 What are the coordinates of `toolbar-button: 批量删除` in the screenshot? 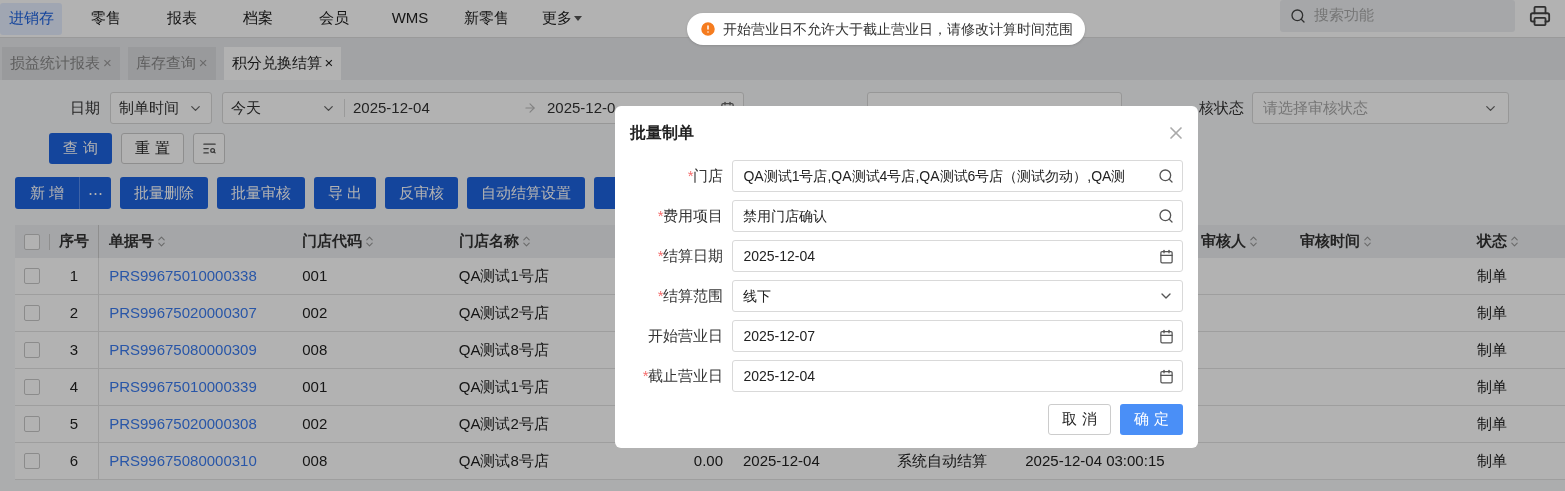 It's located at (164, 193).